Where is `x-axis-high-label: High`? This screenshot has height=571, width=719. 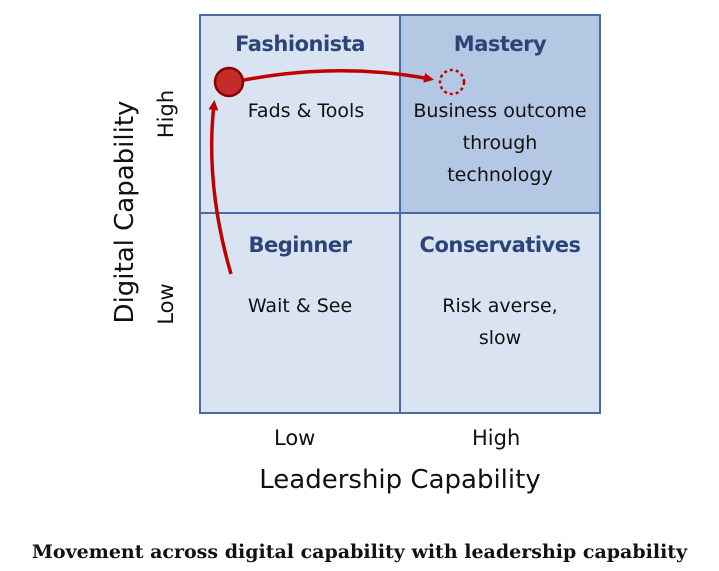 x-axis-high-label: High is located at coordinates (496, 438).